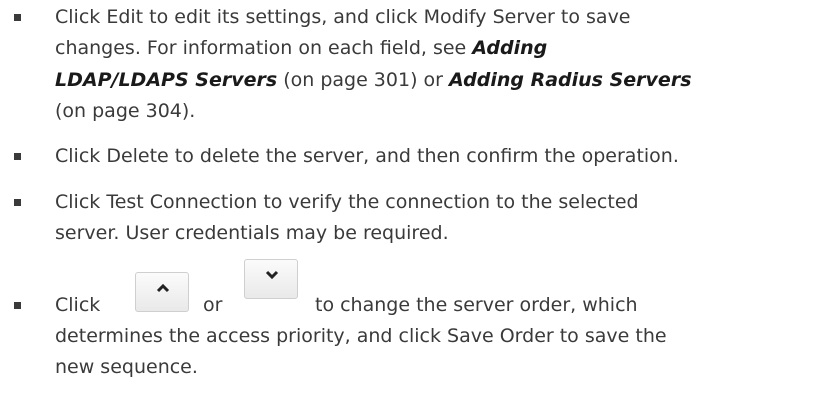  I want to click on chevron-down-icon, so click(272, 275).